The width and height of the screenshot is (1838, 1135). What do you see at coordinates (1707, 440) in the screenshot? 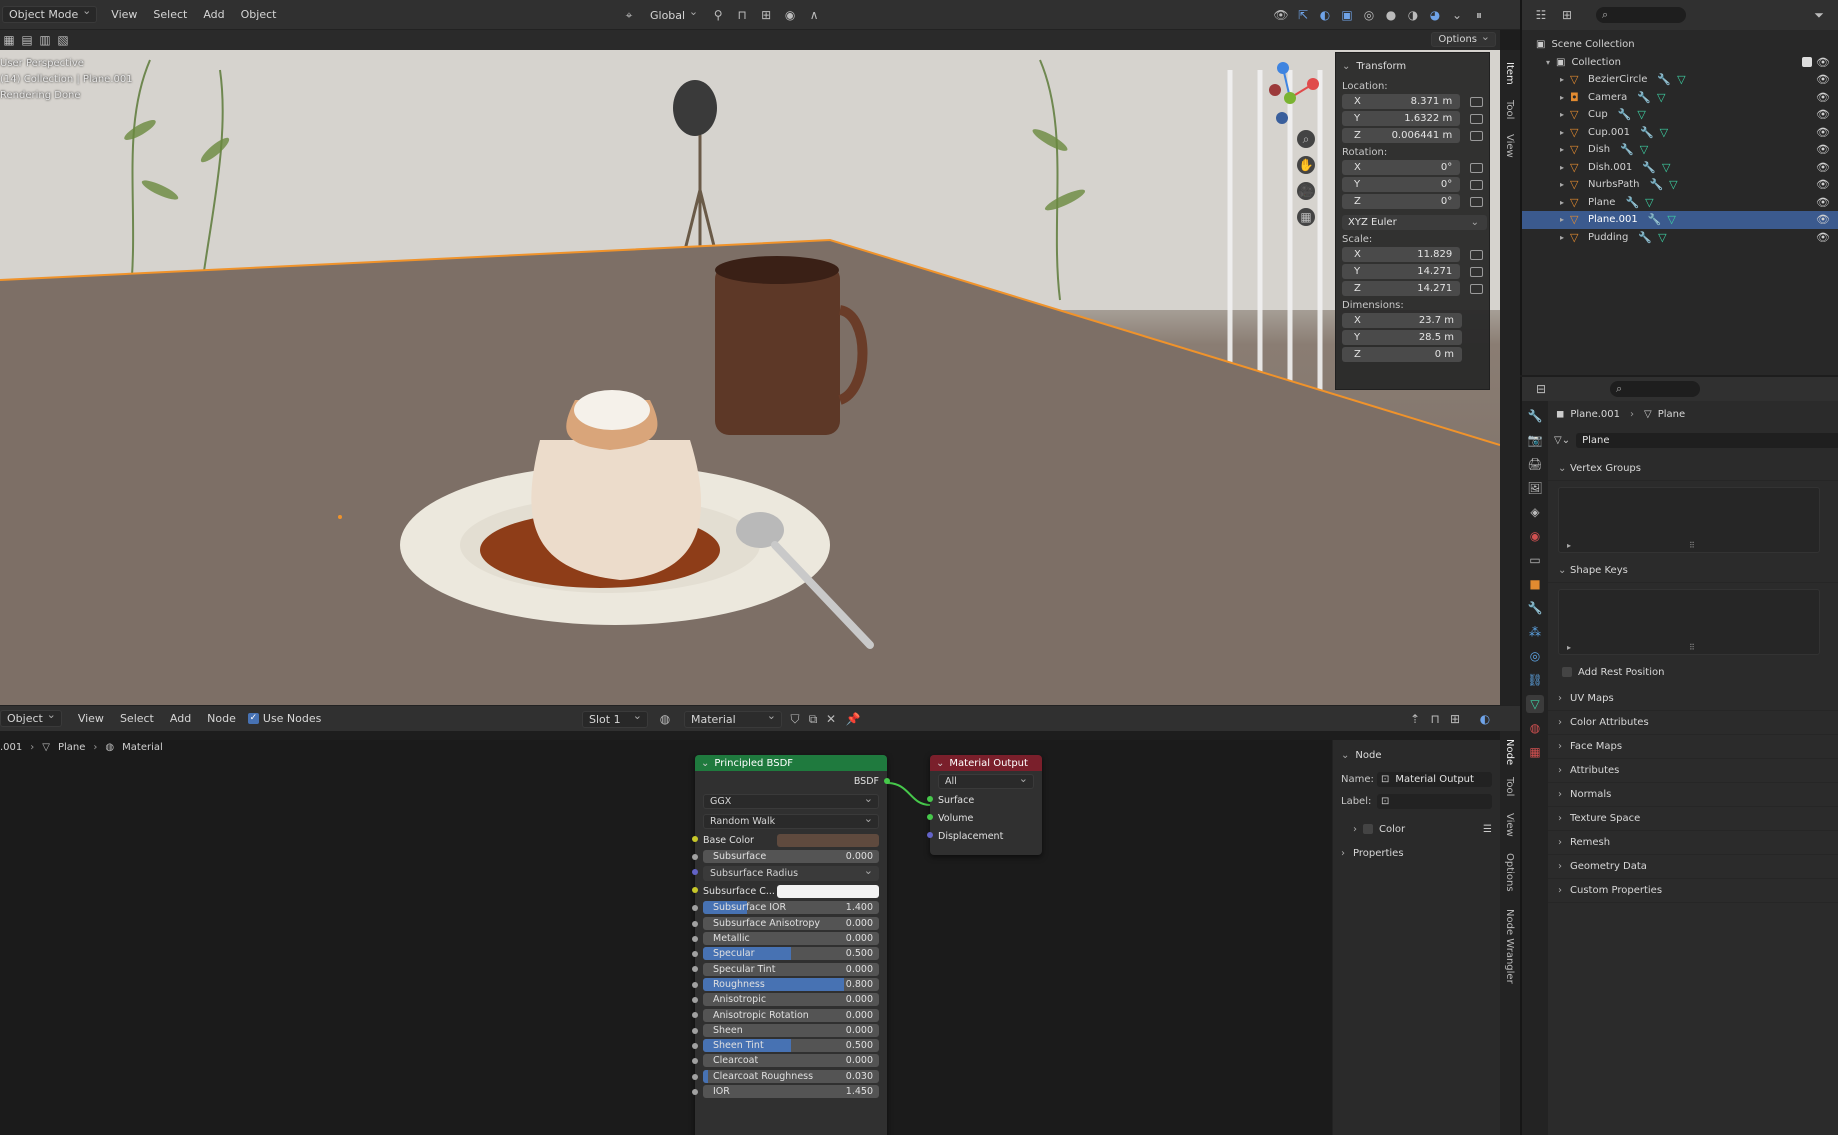
I see `mesh-name-field: Plane` at bounding box center [1707, 440].